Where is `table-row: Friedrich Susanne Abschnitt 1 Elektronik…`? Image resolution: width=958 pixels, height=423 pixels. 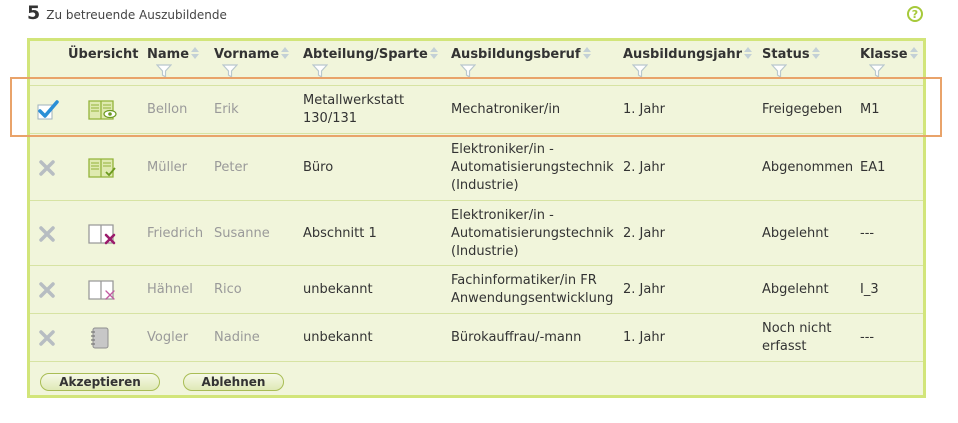 table-row: Friedrich Susanne Abschnitt 1 Elektronik… is located at coordinates (476, 233).